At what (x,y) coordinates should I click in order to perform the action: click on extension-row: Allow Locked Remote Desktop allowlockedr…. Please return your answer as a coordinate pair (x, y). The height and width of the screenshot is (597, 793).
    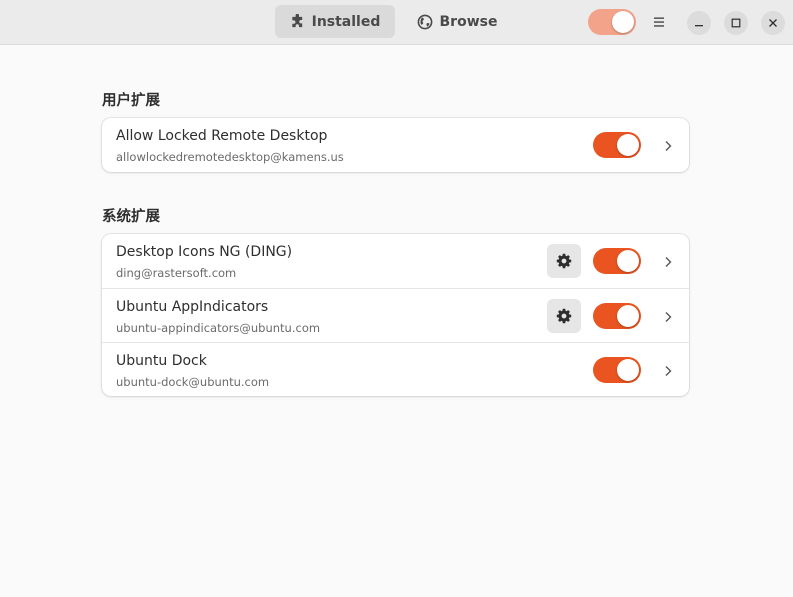
    Looking at the image, I should click on (395, 145).